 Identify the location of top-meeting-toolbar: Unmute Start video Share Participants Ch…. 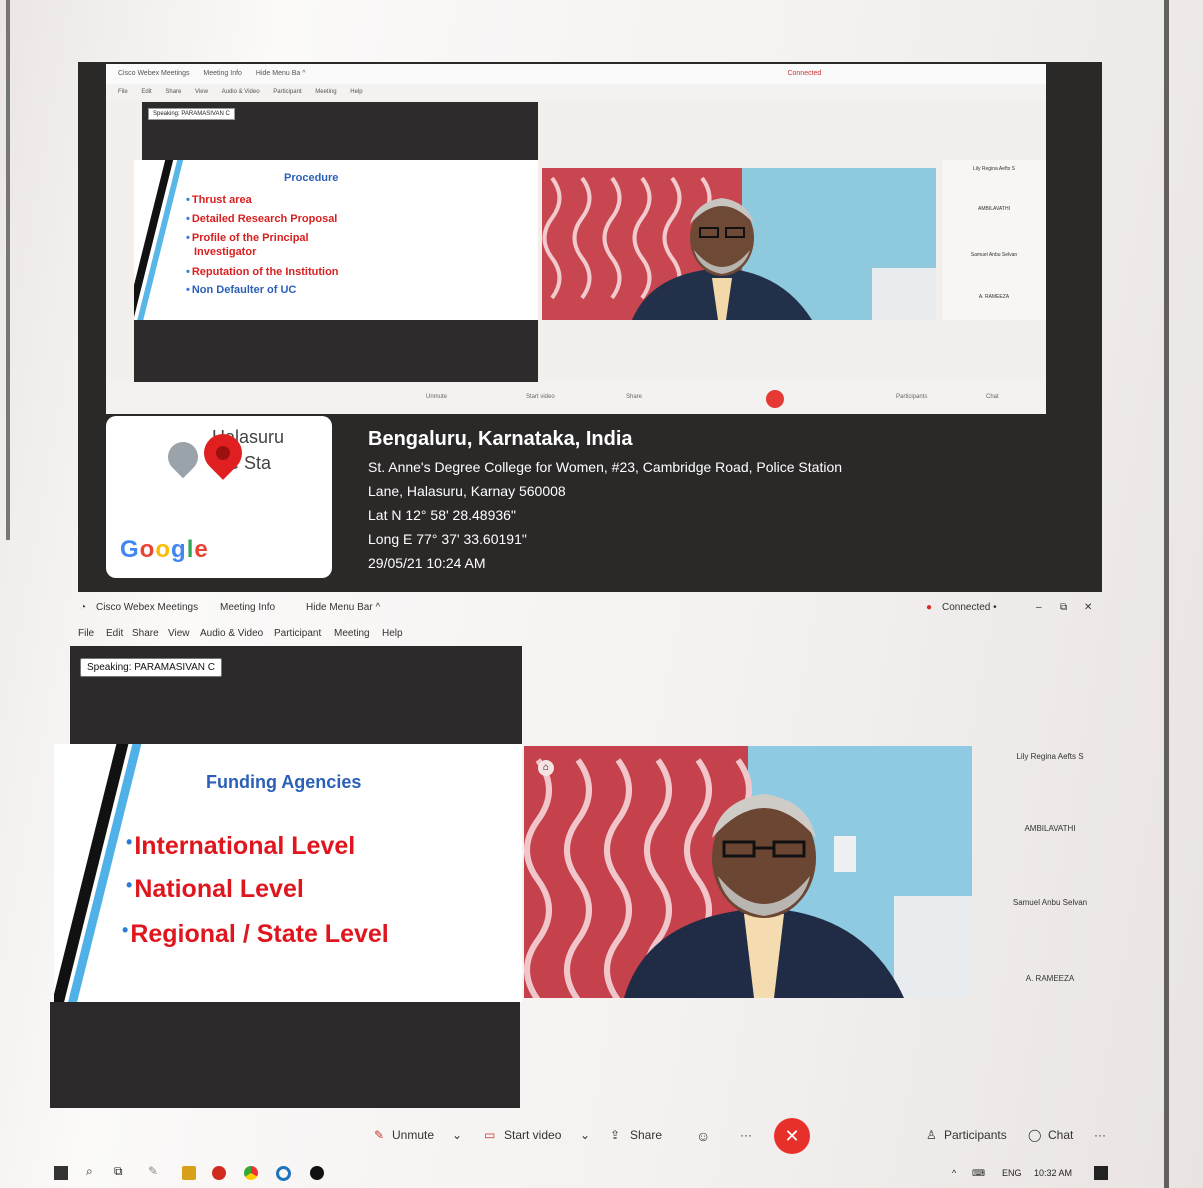
(576, 398).